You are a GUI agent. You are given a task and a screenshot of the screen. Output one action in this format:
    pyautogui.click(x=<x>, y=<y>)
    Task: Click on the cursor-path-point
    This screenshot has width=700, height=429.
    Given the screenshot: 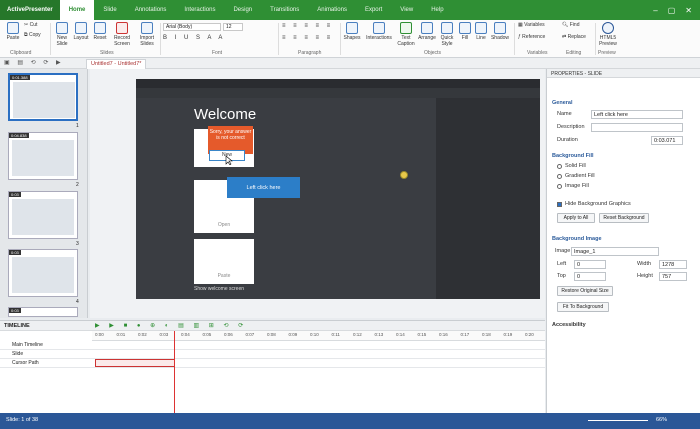 What is the action you would take?
    pyautogui.click(x=404, y=175)
    